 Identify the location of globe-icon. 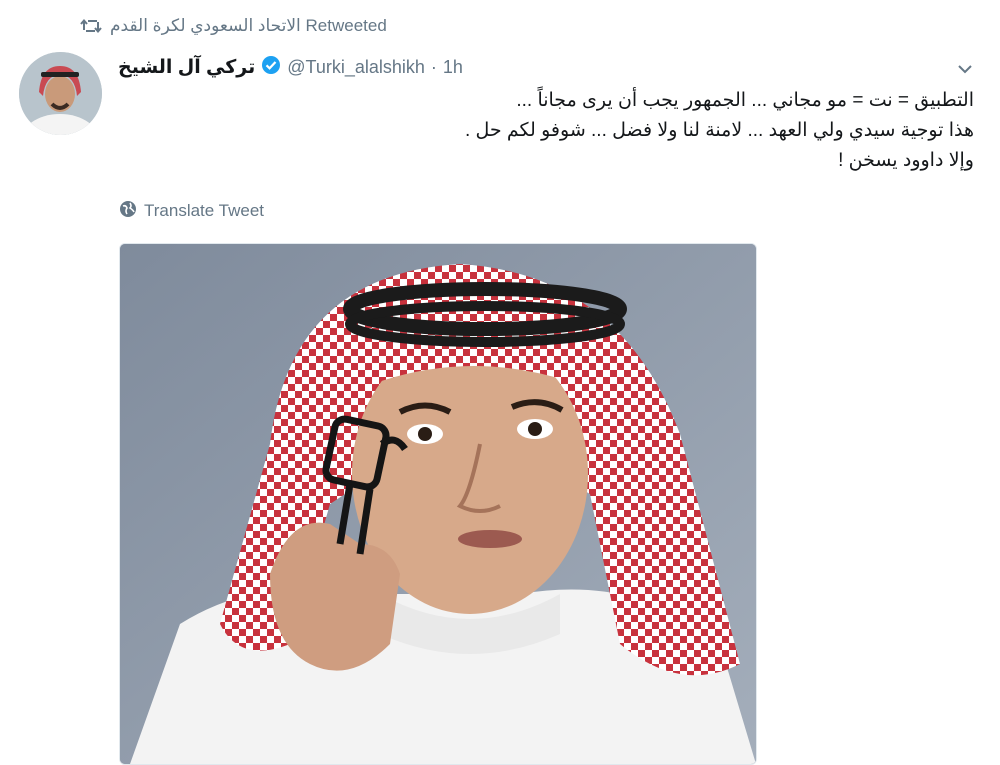
(128, 211).